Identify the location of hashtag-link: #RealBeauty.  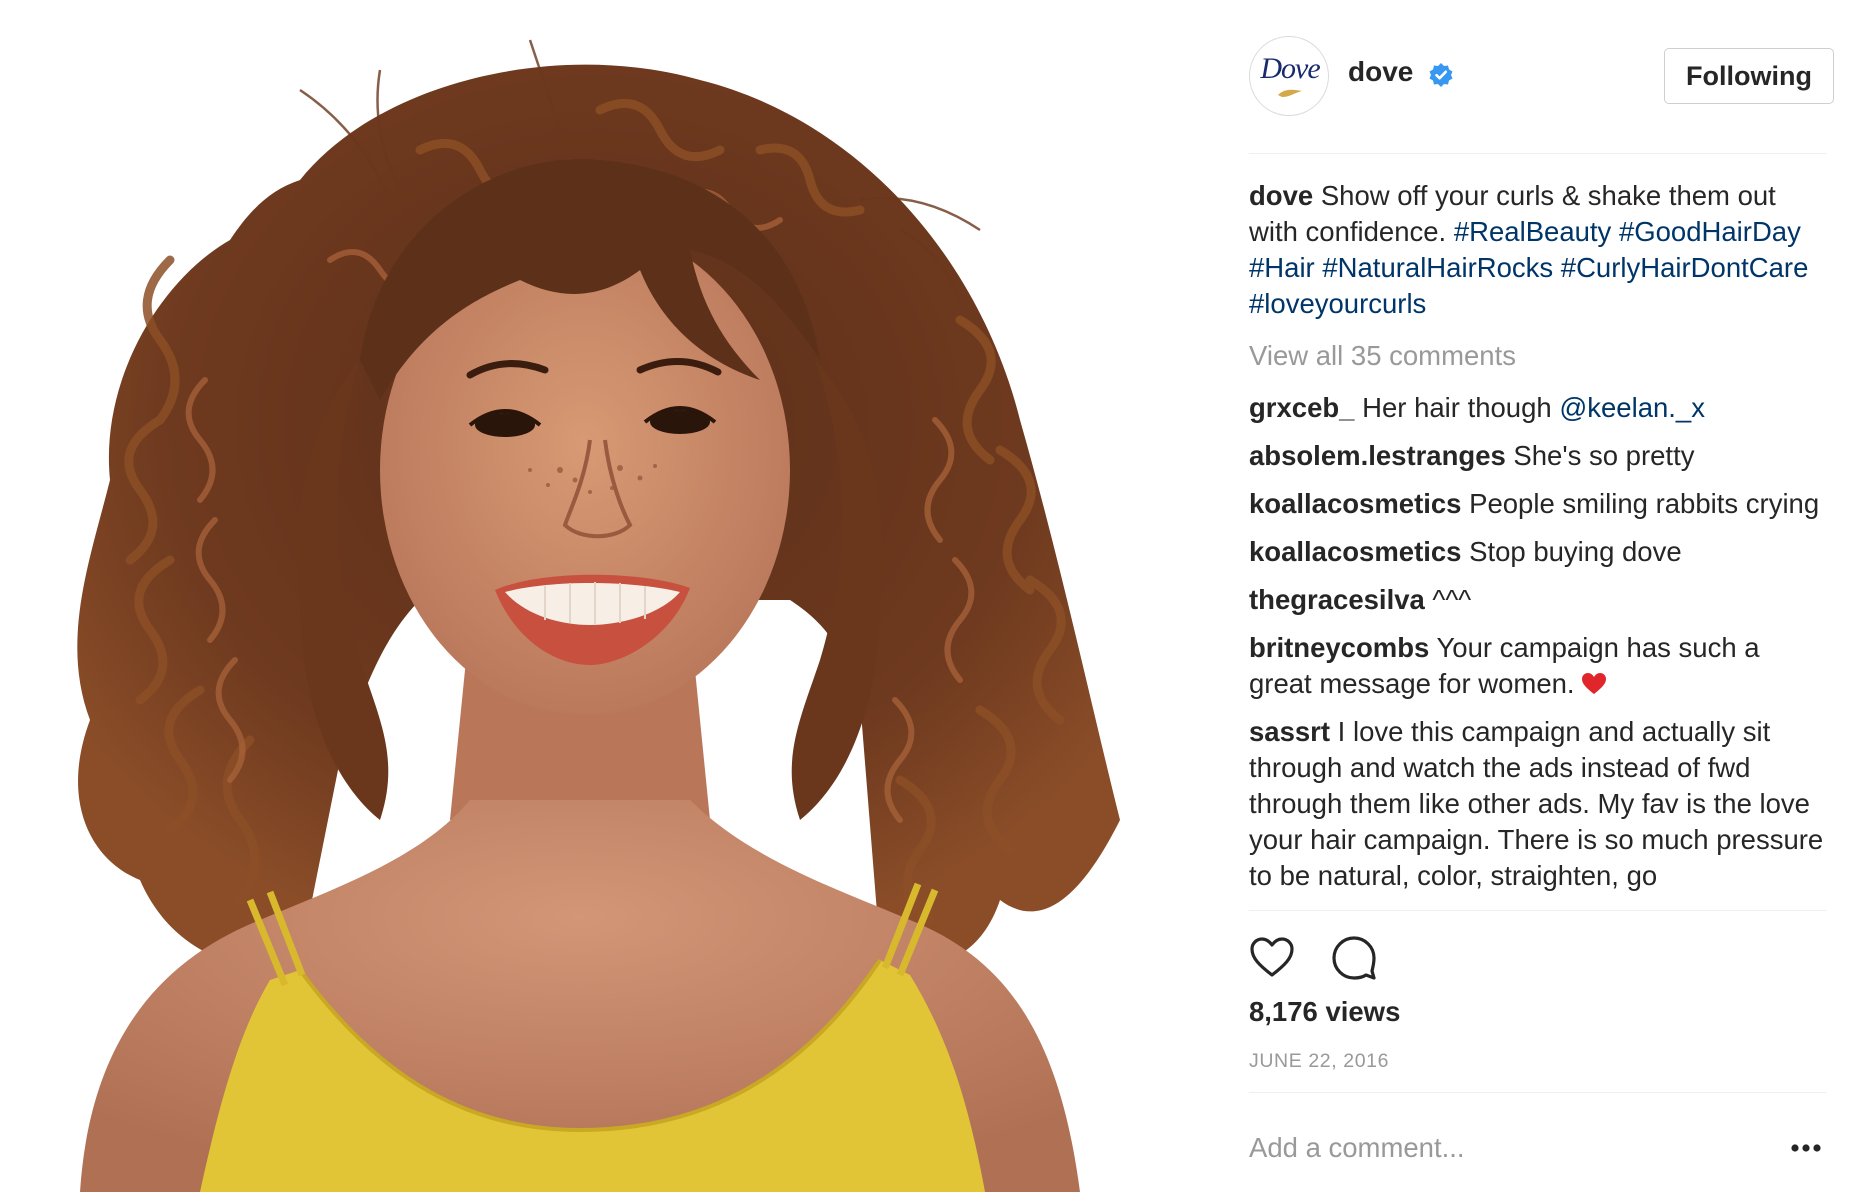
(1532, 231).